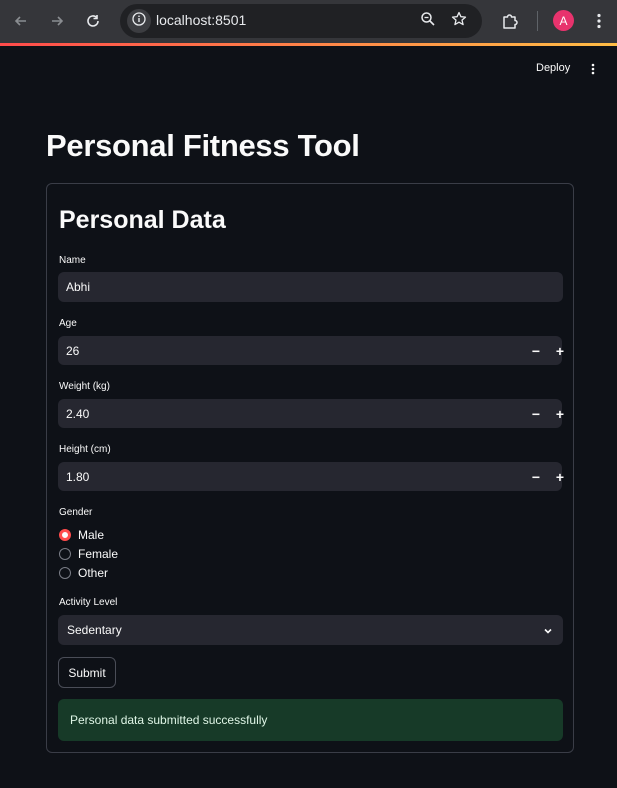 The height and width of the screenshot is (788, 617). I want to click on weight-increment-button: +, so click(560, 413).